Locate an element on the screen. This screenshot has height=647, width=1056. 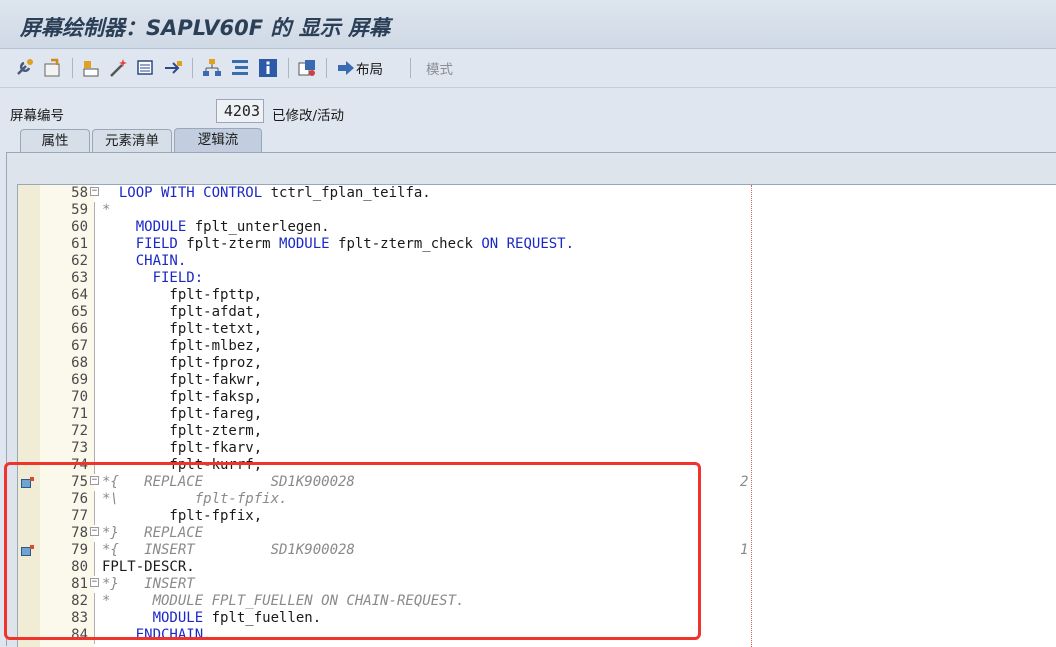
code-line: 60 MODULE fplt_unterlegen. is located at coordinates (537, 227).